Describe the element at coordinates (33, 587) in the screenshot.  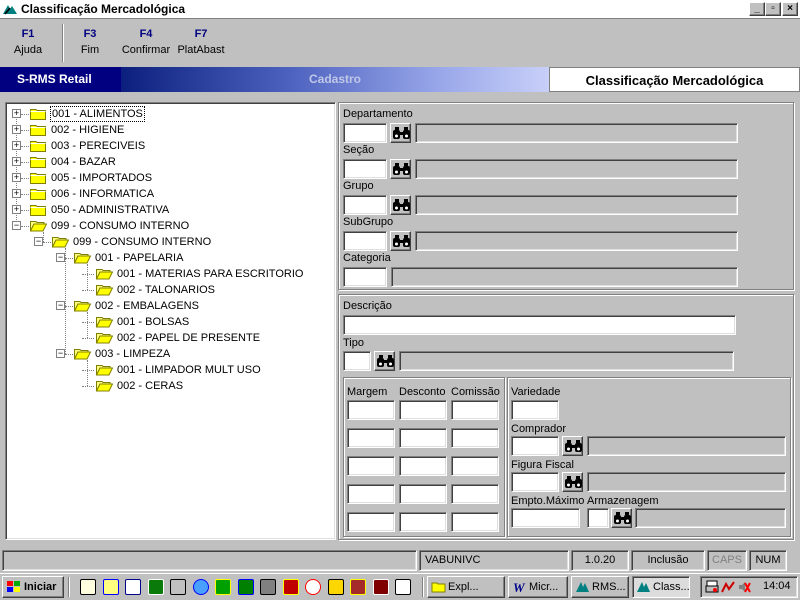
I see `start-button: Iniciar` at that location.